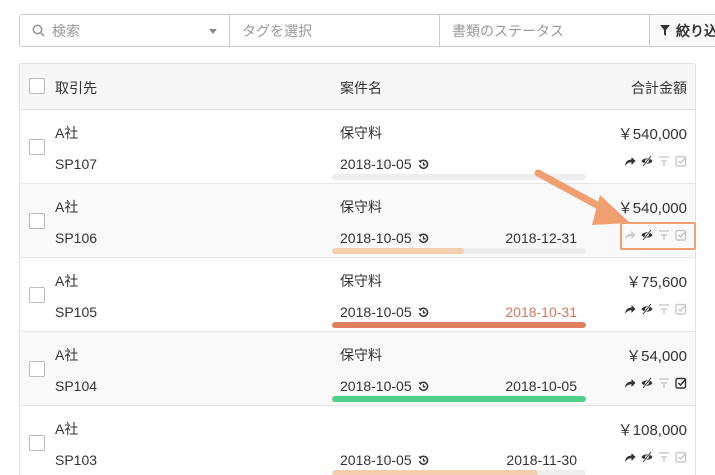 The height and width of the screenshot is (475, 715). I want to click on chevron-down-icon, so click(213, 31).